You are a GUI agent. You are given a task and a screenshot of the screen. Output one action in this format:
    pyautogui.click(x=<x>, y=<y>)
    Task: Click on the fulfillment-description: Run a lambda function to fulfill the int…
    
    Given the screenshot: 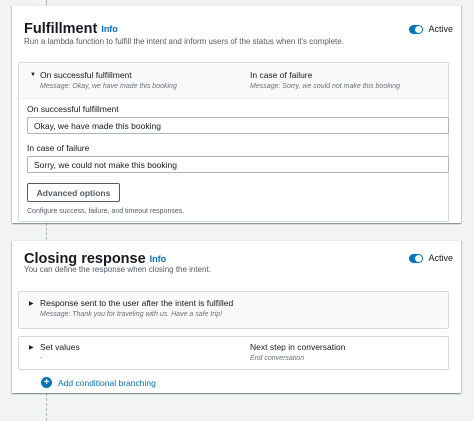 What is the action you would take?
    pyautogui.click(x=184, y=41)
    